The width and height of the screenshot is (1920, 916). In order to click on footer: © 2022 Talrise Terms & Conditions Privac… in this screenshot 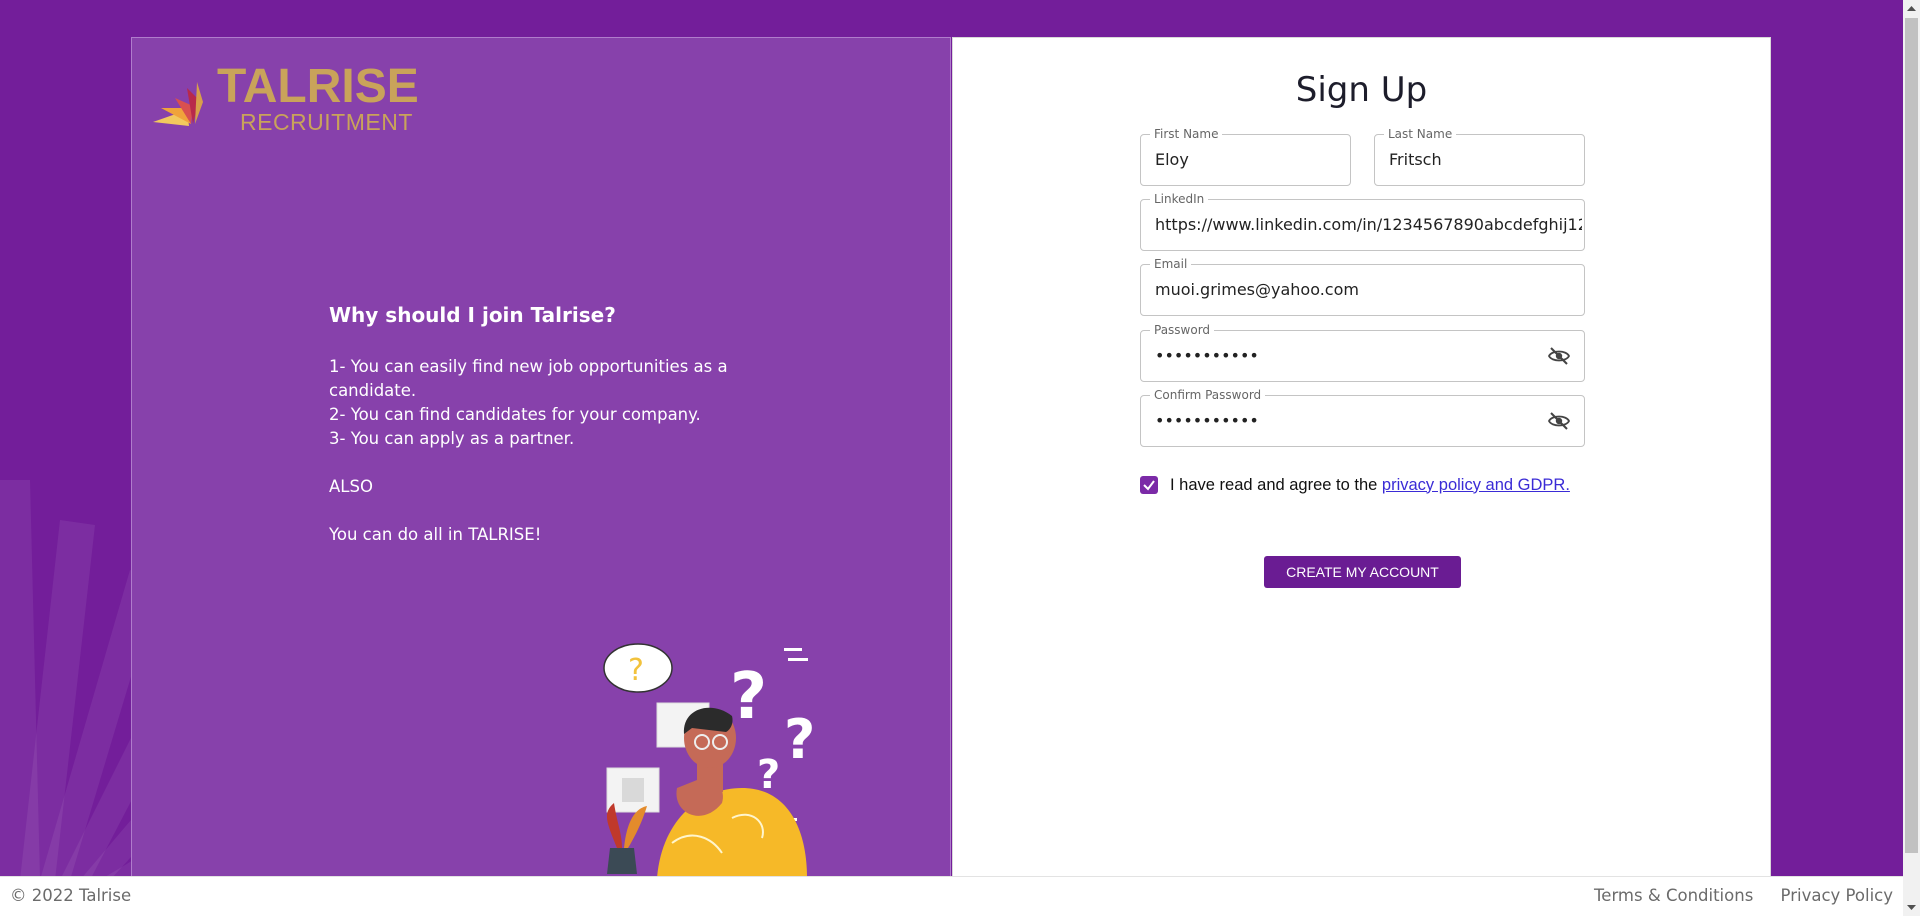, I will do `click(951, 896)`.